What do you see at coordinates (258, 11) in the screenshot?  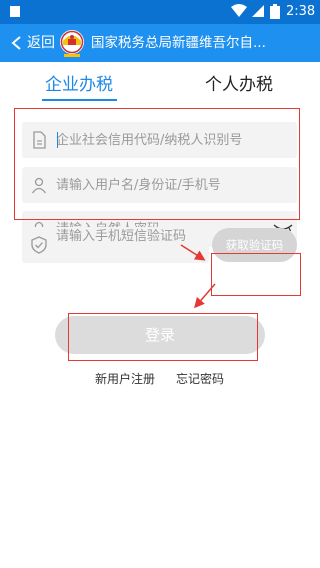 I see `signal-icon` at bounding box center [258, 11].